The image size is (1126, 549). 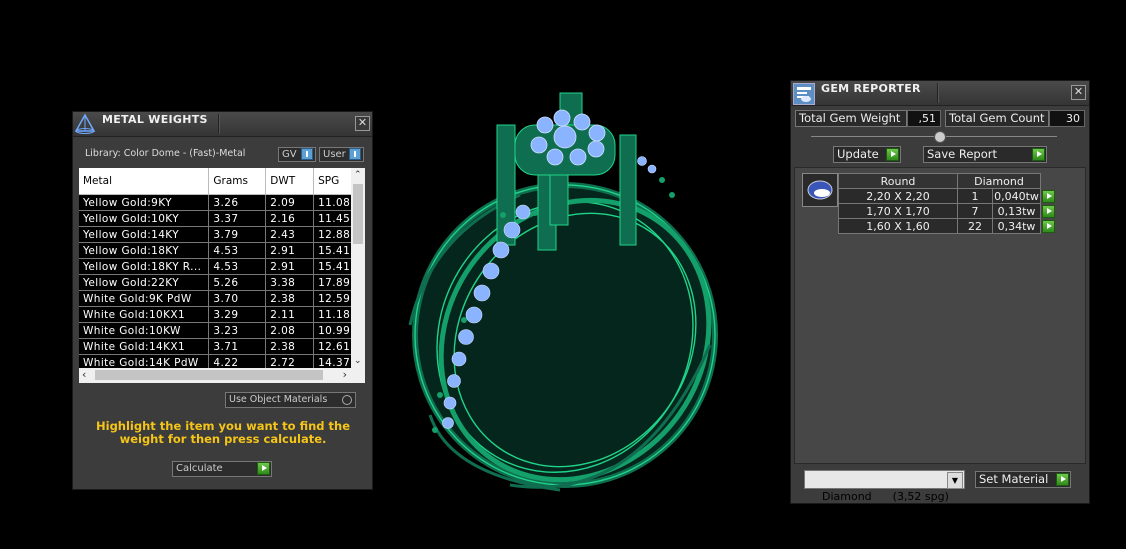 I want to click on table-cell: 2.16, so click(x=290, y=218).